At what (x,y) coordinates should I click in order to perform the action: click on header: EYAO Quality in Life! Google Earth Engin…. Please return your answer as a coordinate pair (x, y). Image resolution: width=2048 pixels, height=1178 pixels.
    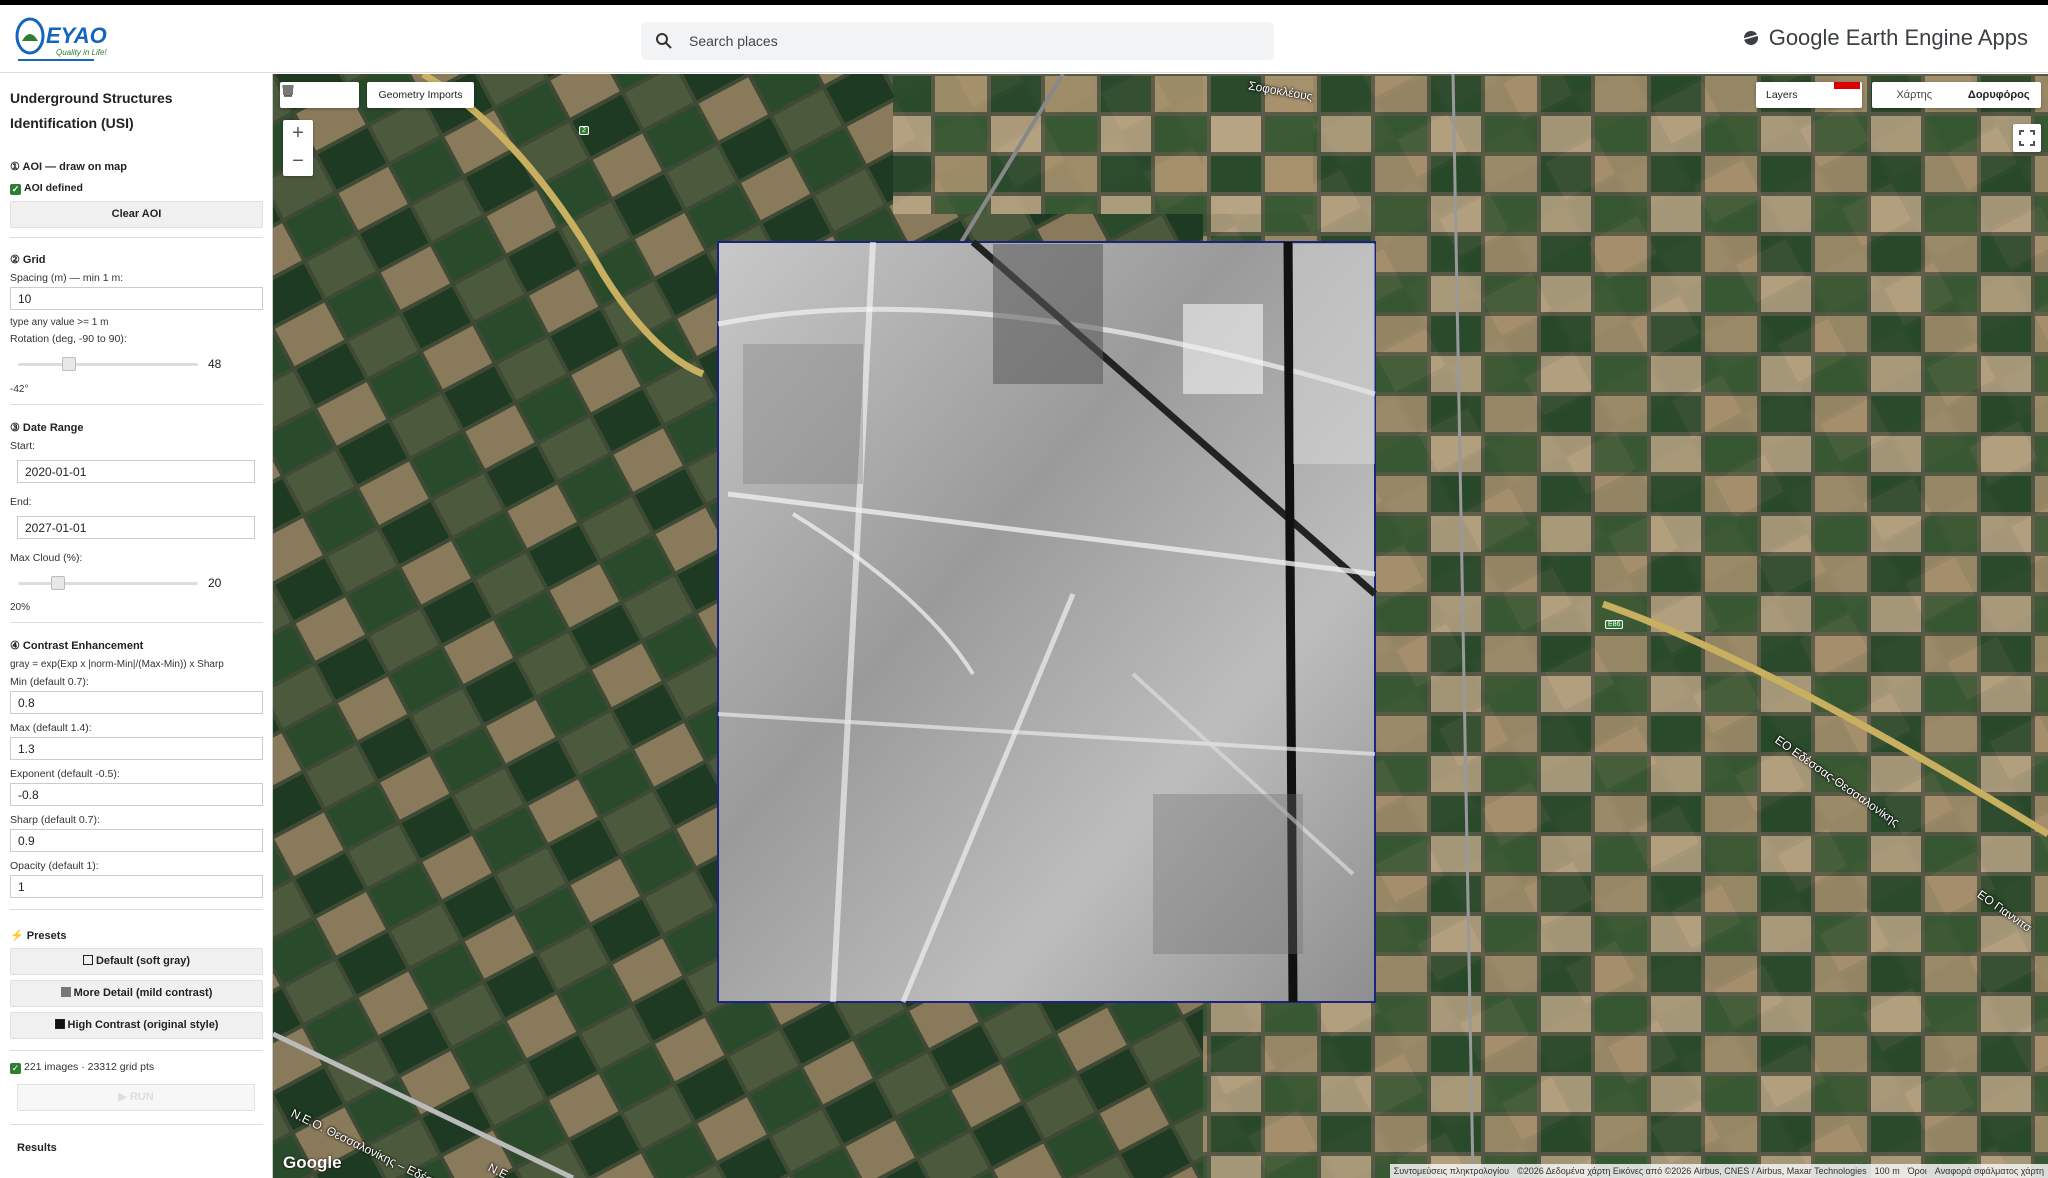
    Looking at the image, I should click on (1024, 39).